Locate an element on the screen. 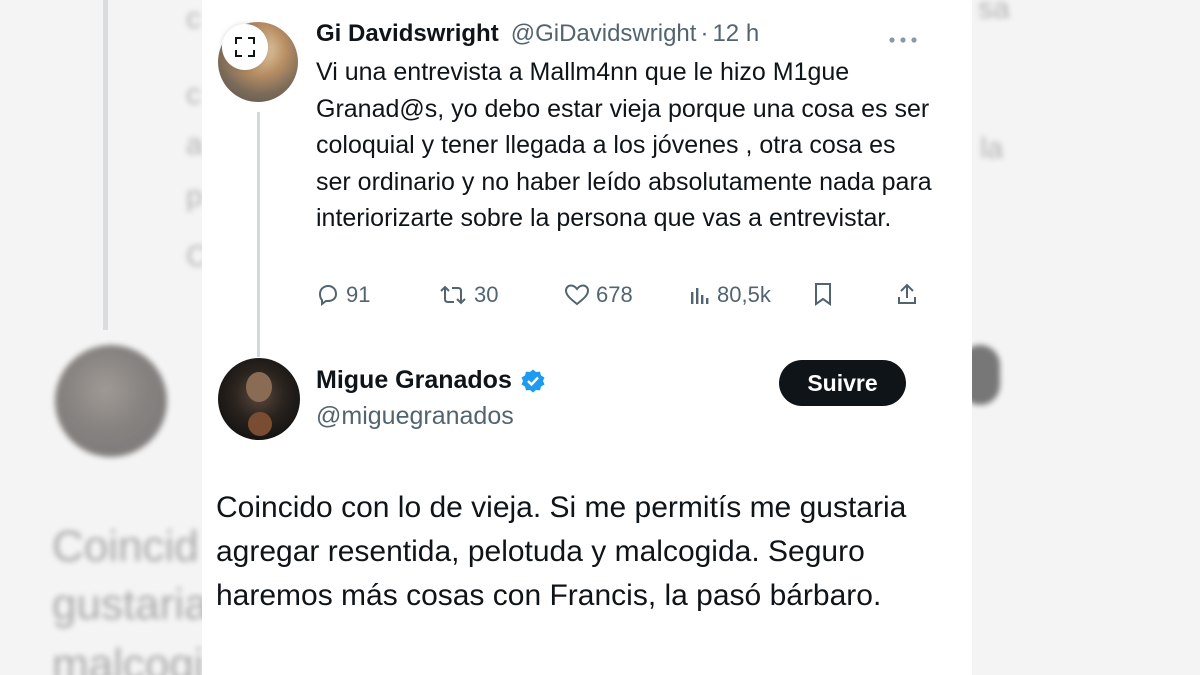  reply-icon is located at coordinates (328, 295).